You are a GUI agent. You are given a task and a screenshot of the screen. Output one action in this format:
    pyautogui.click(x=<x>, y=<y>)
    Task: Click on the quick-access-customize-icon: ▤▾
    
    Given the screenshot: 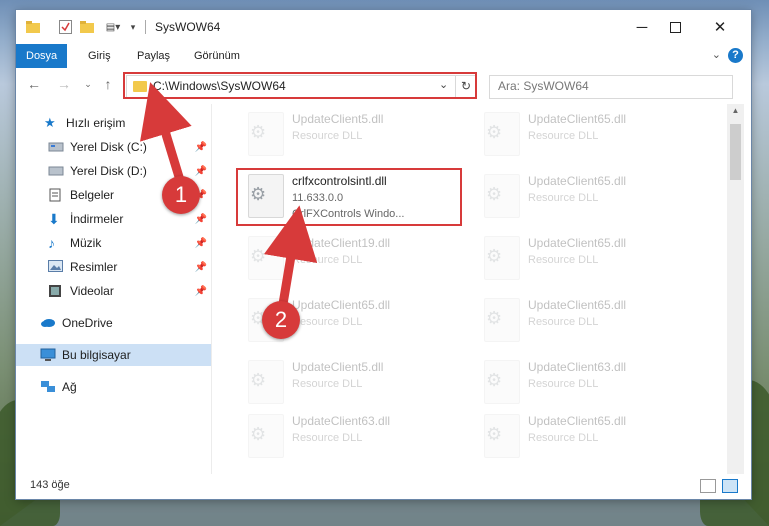 What is the action you would take?
    pyautogui.click(x=113, y=27)
    